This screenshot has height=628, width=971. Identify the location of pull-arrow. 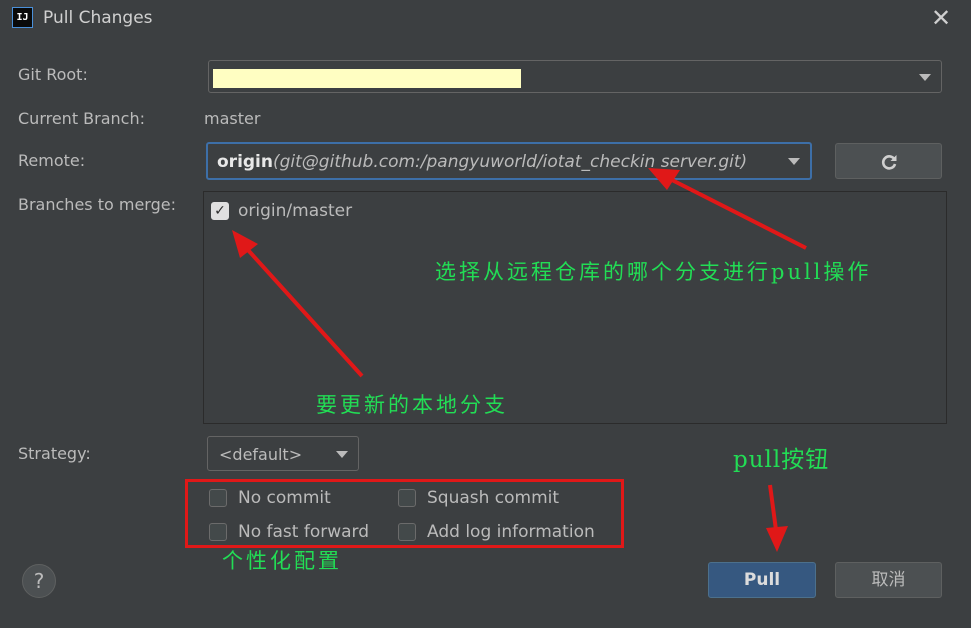
(777, 518).